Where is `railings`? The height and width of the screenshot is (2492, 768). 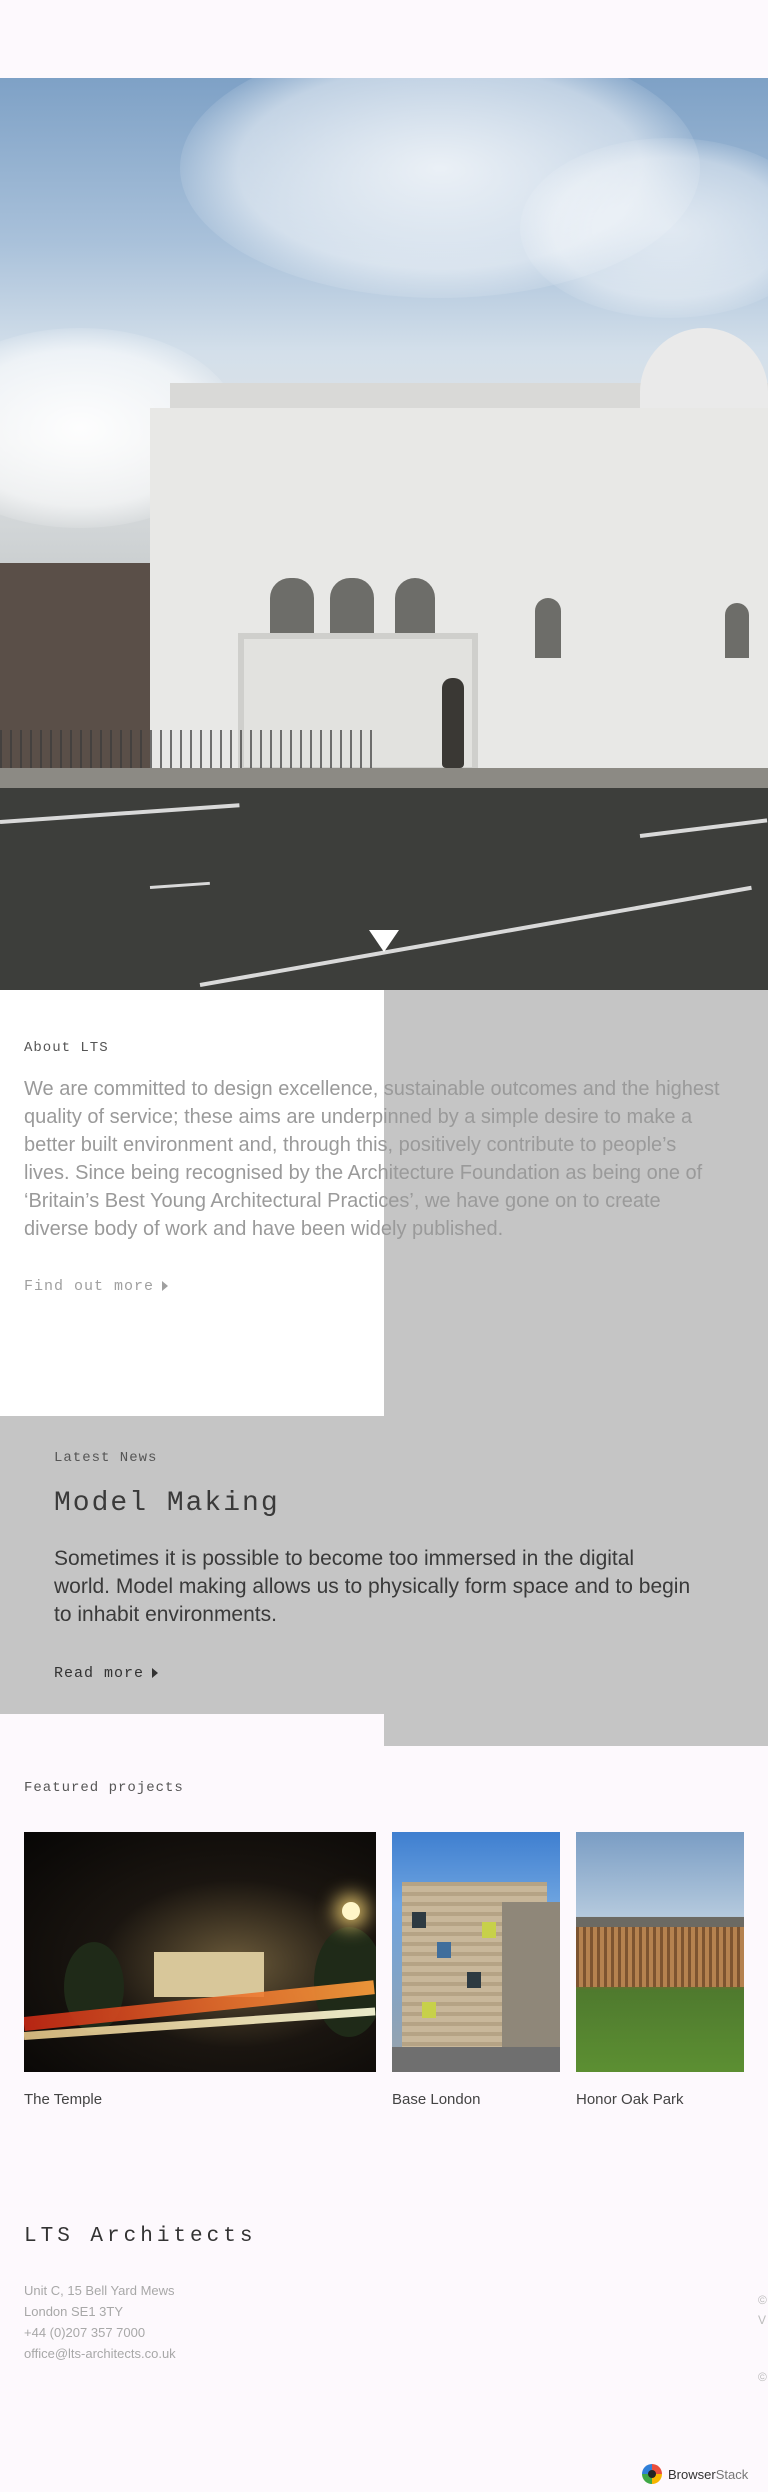 railings is located at coordinates (190, 750).